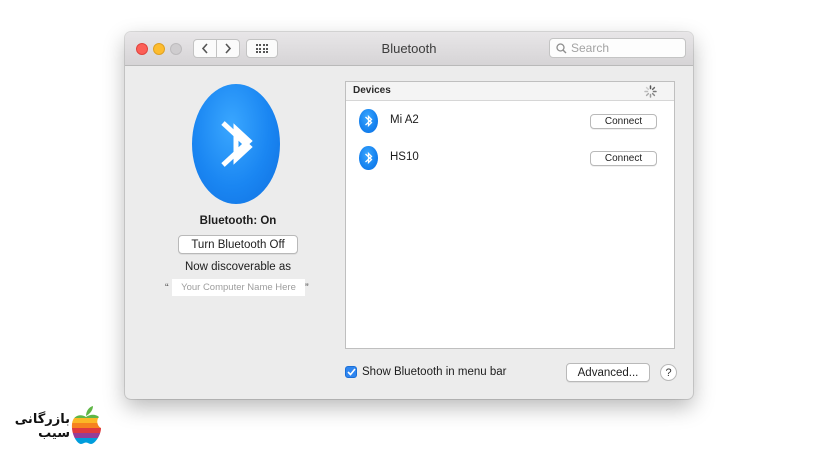 The height and width of the screenshot is (460, 818). I want to click on watermark-text-line1: بازرگانی, so click(42, 418).